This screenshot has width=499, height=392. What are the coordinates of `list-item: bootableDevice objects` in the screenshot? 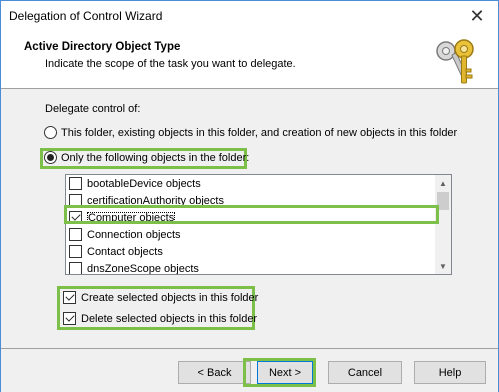 It's located at (251, 183).